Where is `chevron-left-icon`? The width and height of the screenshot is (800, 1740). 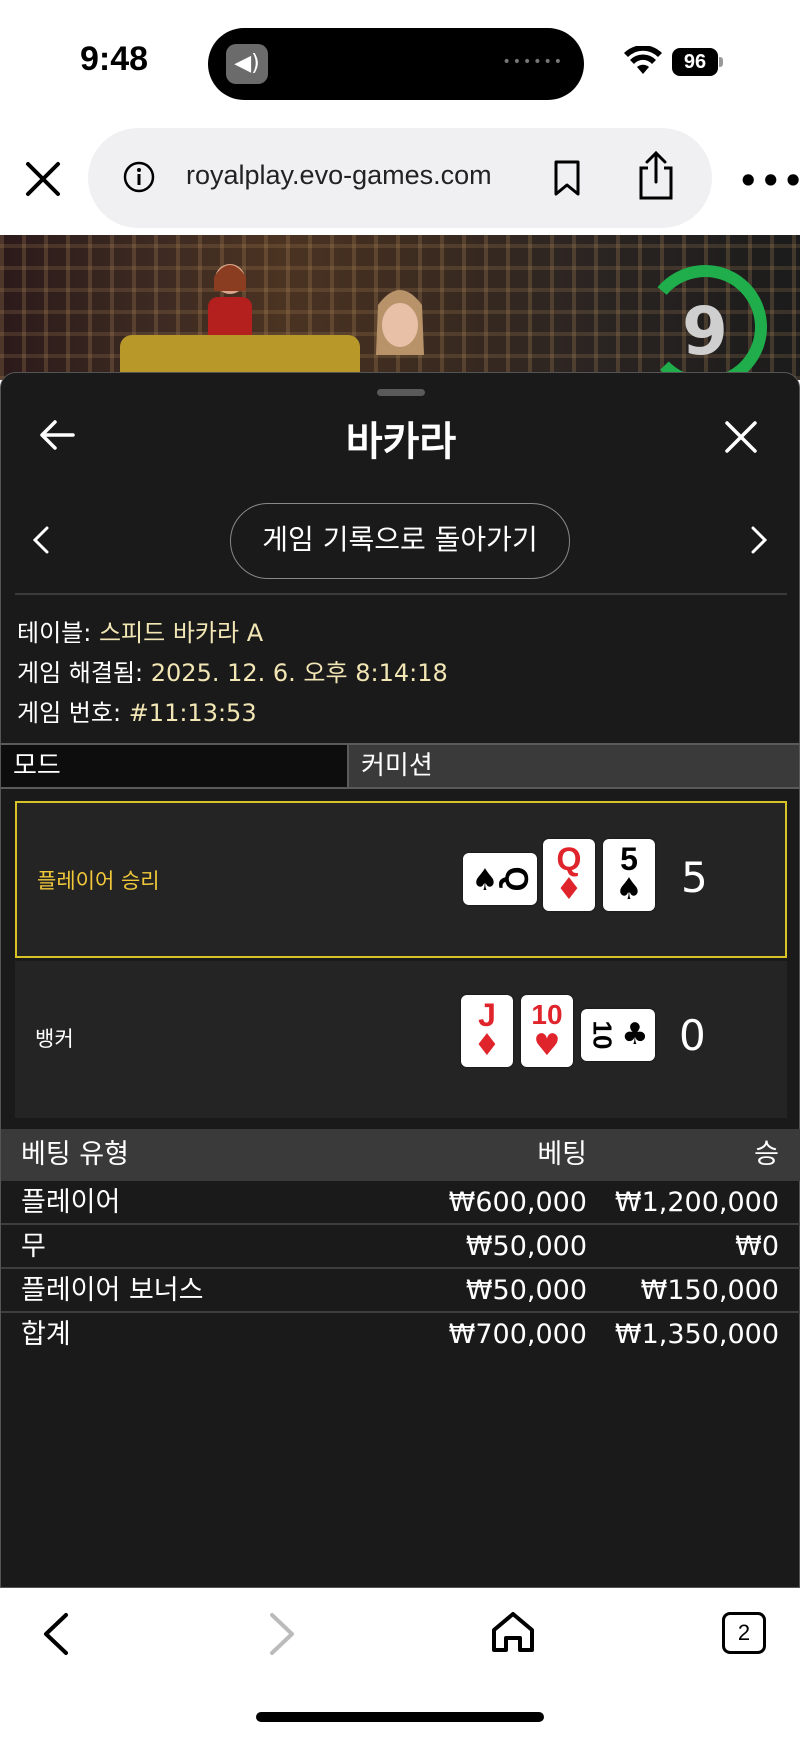 chevron-left-icon is located at coordinates (41, 540).